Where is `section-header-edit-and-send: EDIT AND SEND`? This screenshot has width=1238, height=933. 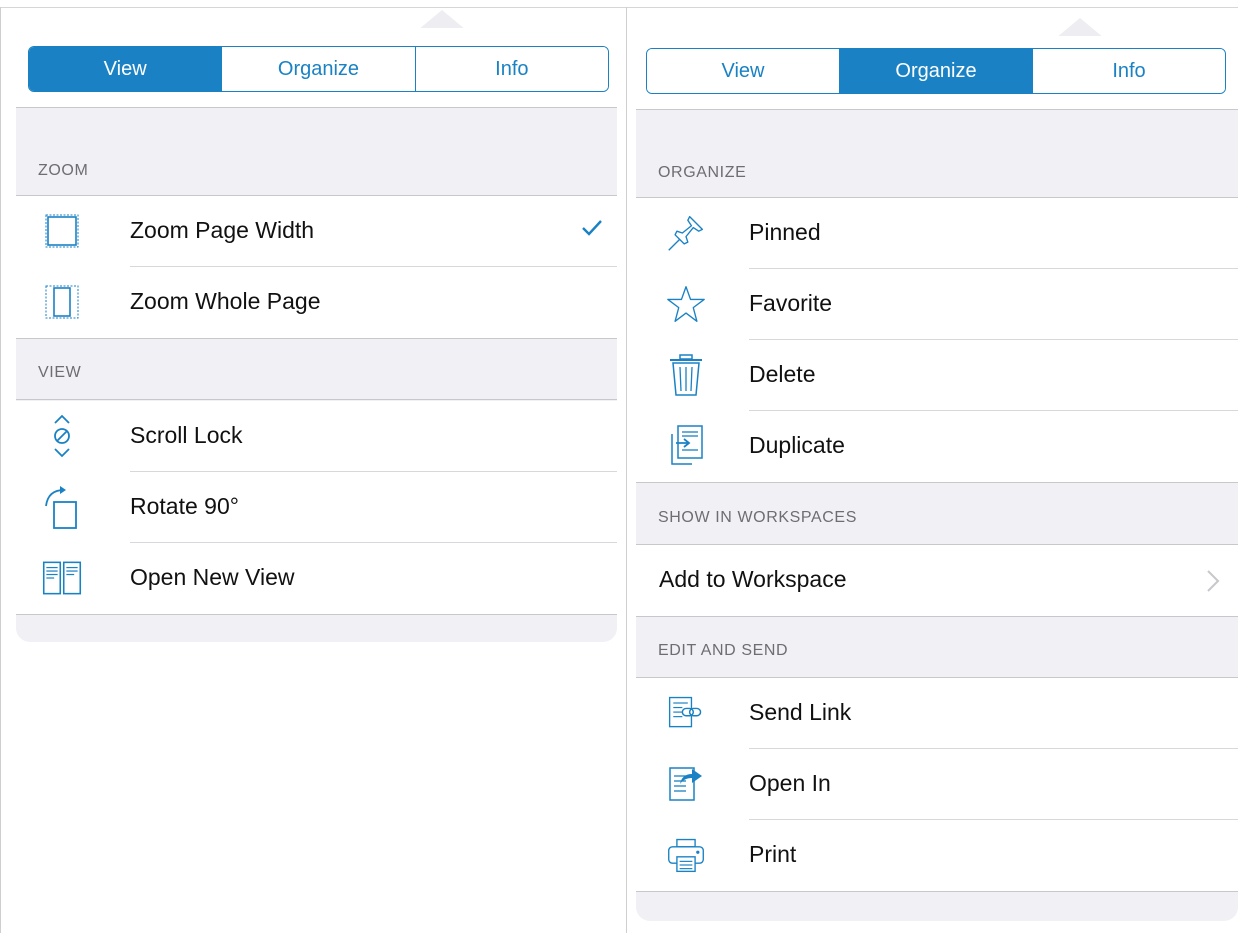
section-header-edit-and-send: EDIT AND SEND is located at coordinates (937, 647).